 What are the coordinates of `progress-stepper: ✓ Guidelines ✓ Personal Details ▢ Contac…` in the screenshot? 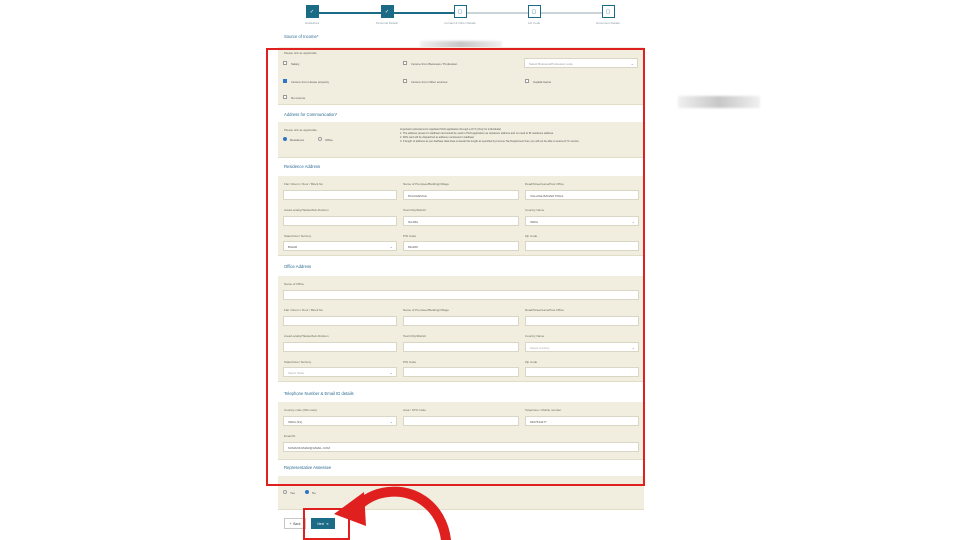 It's located at (462, 18).